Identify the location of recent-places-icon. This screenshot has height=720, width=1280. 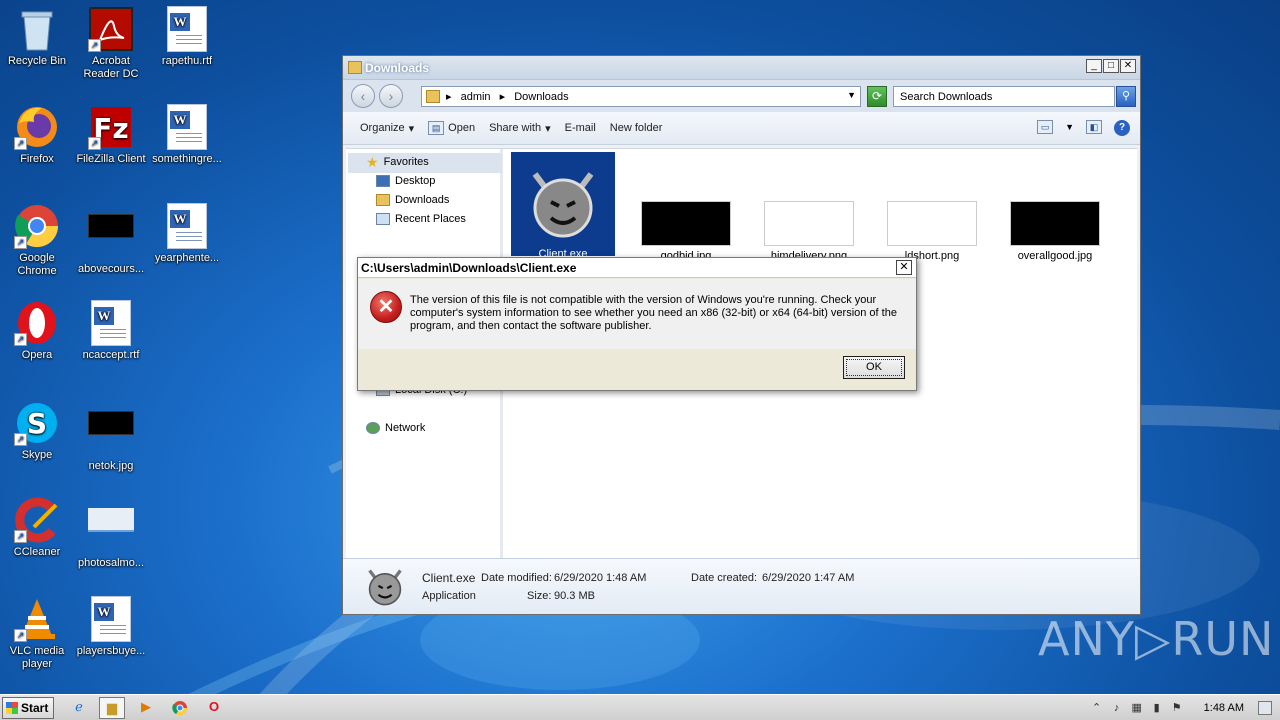
(383, 219).